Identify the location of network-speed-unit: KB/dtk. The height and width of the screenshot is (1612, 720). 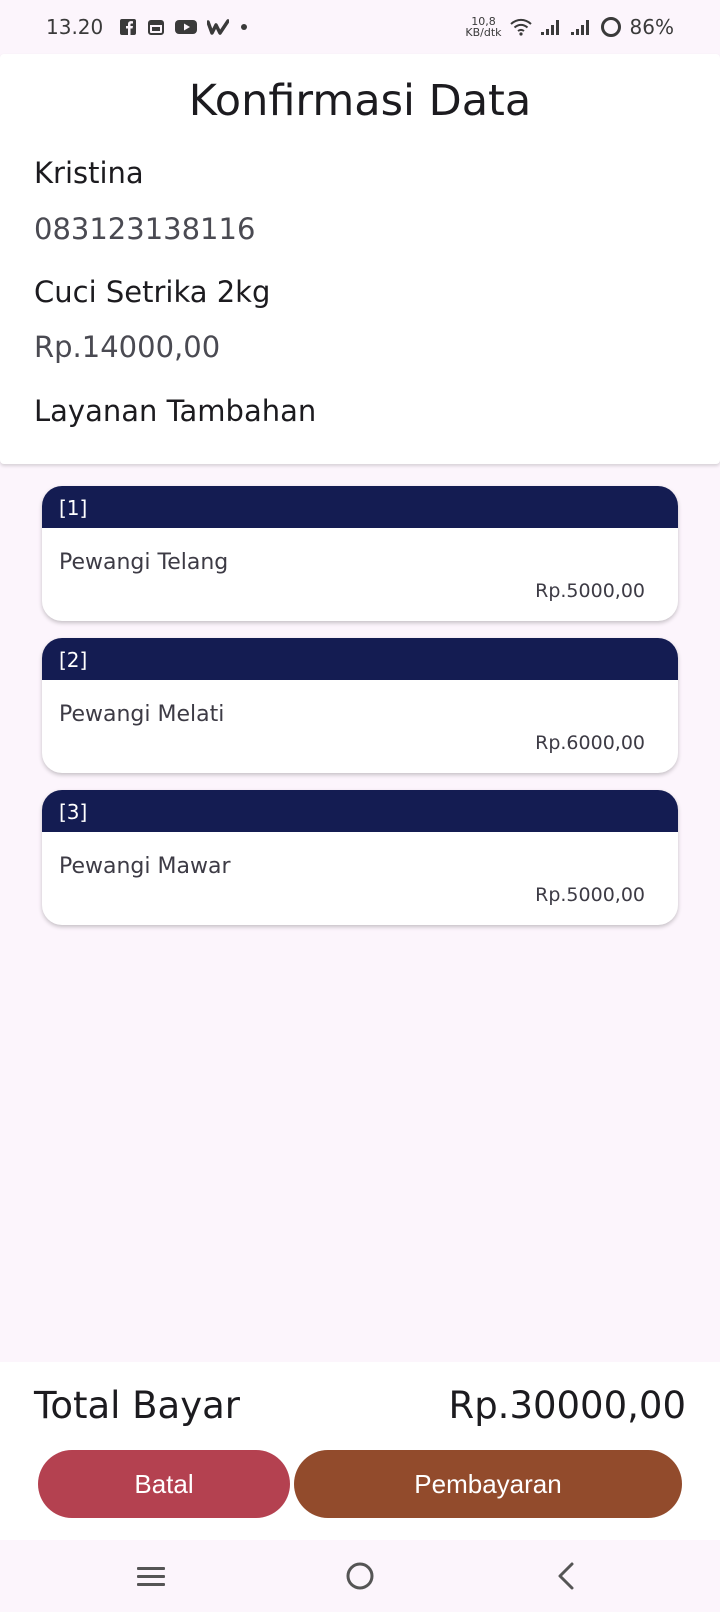
(483, 32).